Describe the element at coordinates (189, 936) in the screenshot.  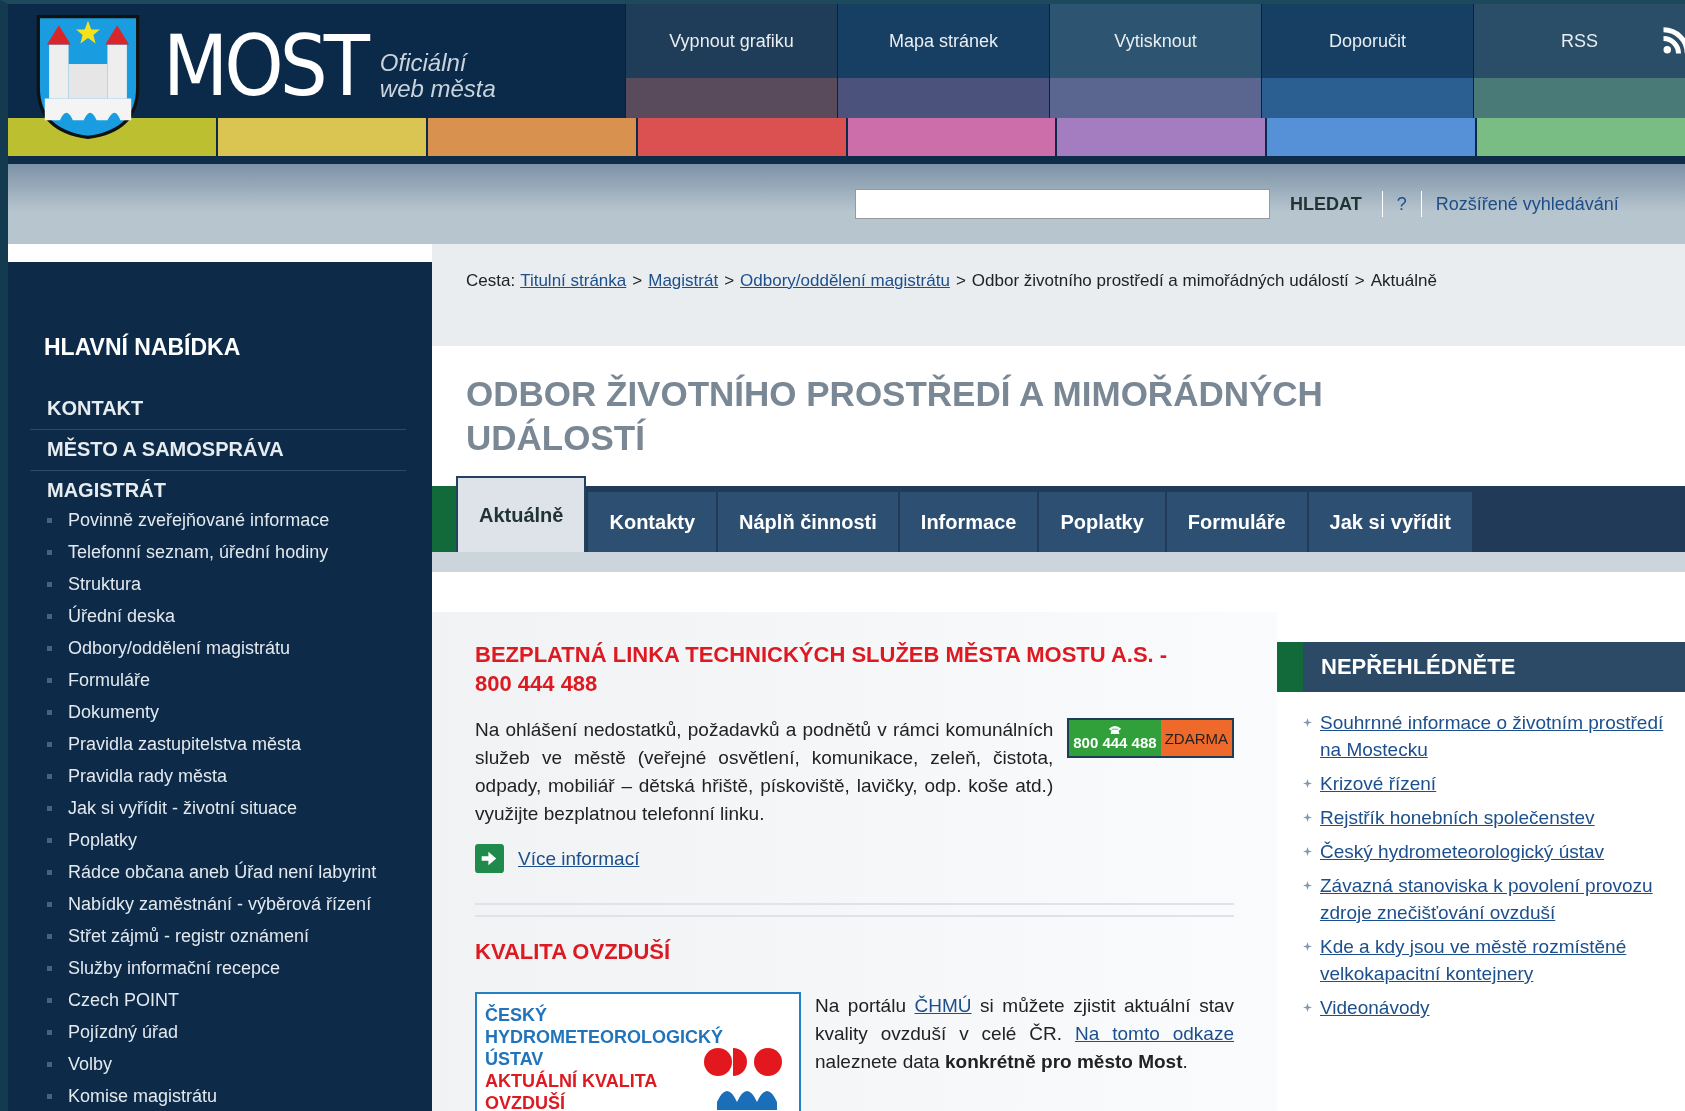
I see `sidebar-subitem: Střet zájmů - registr oznámení` at that location.